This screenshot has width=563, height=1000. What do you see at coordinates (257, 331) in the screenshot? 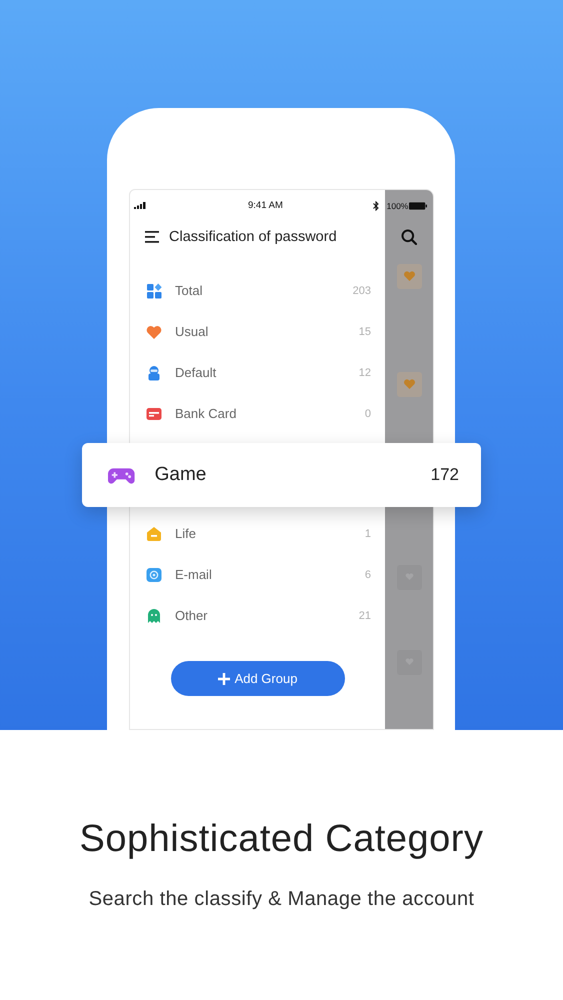
I see `category-item: Usual 15` at bounding box center [257, 331].